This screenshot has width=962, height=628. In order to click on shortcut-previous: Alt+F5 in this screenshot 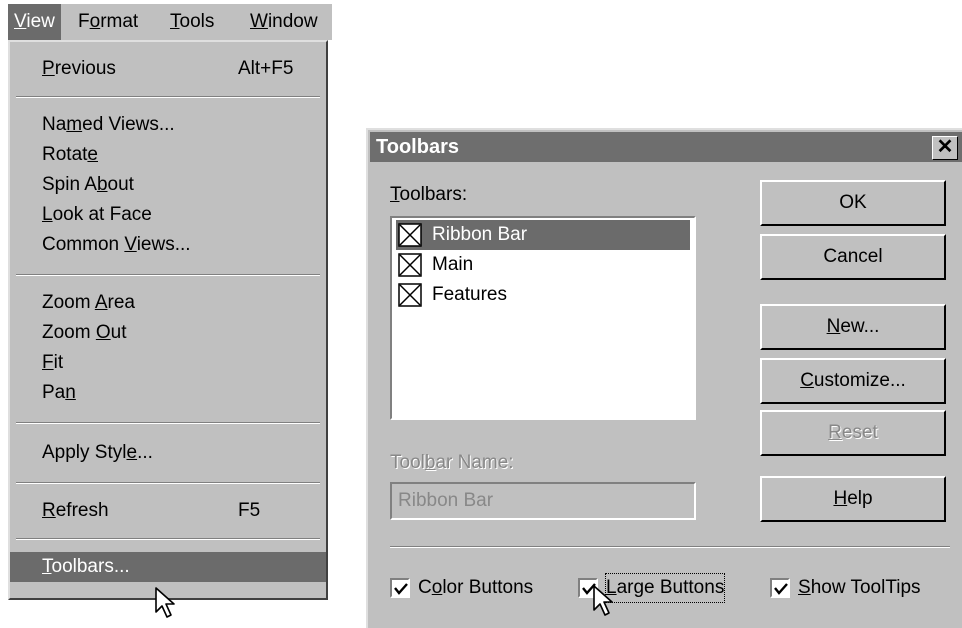, I will do `click(266, 68)`.